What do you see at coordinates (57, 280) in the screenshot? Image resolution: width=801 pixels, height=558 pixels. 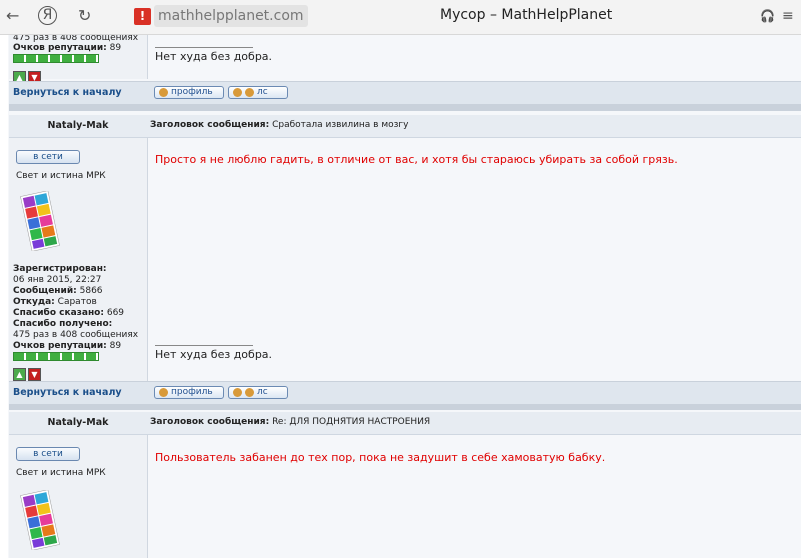 I see `post1-registered: 06 янв 2015, 22:27` at bounding box center [57, 280].